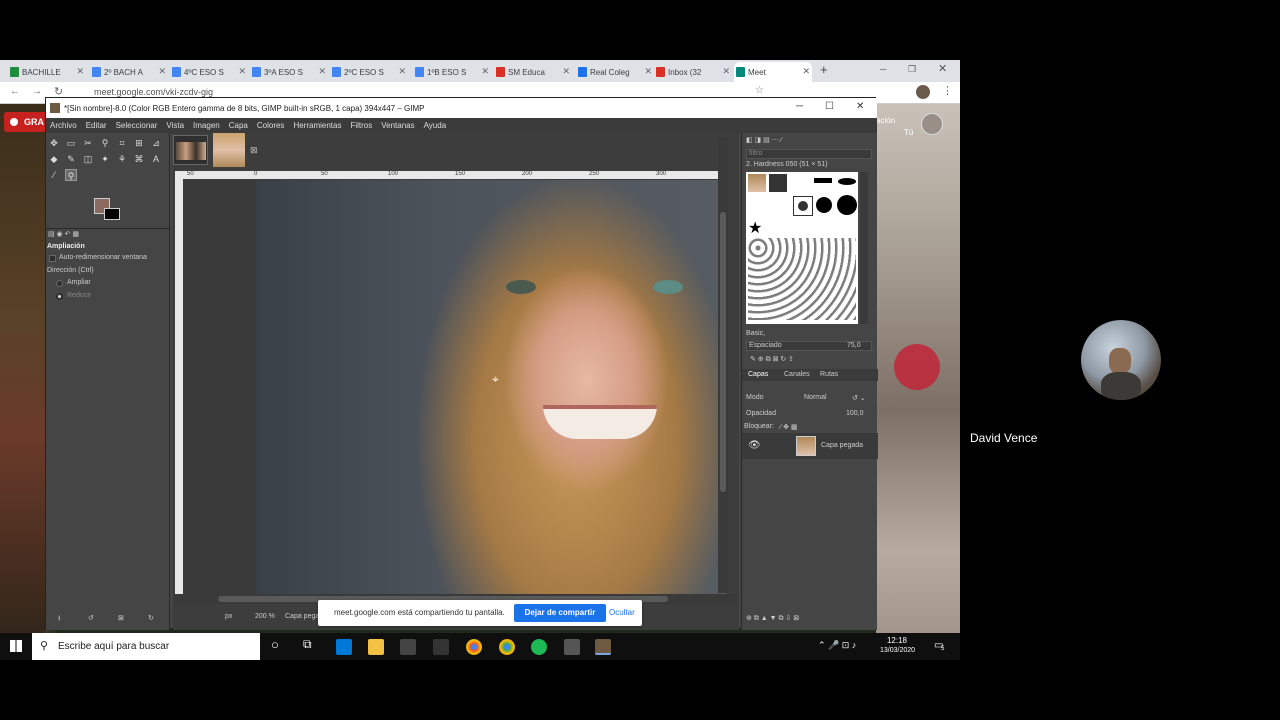 The image size is (1280, 720). Describe the element at coordinates (271, 125) in the screenshot. I see `menu-item: Colores` at that location.